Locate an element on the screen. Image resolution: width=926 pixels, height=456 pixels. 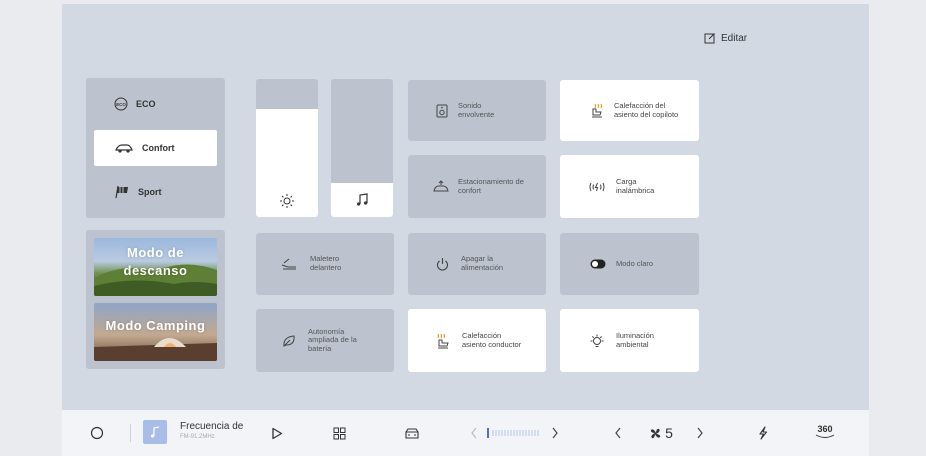
copilot-seat-heating-tile: Calefacción del asiento del copiloto is located at coordinates (629, 110).